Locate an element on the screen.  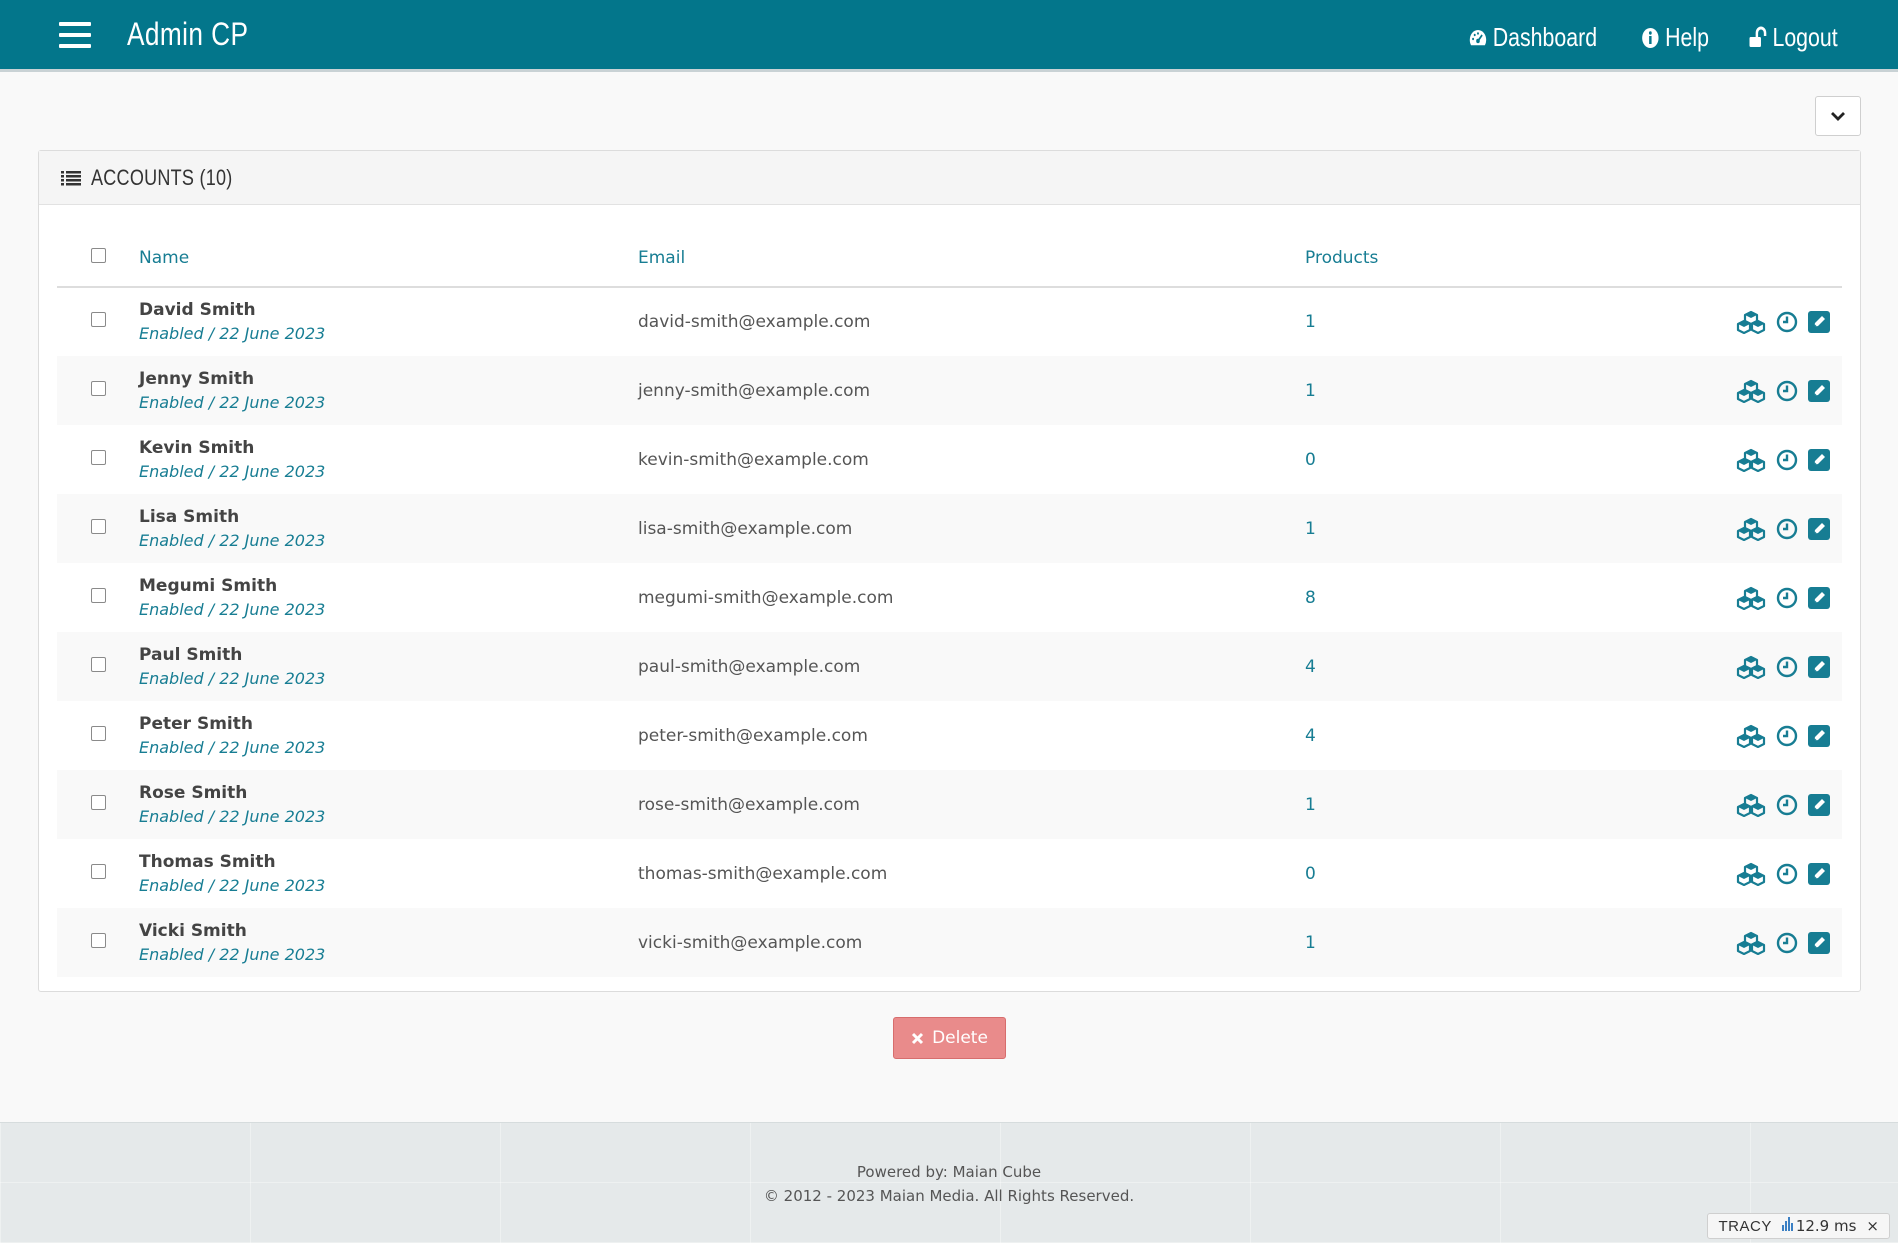
info-icon is located at coordinates (1650, 37).